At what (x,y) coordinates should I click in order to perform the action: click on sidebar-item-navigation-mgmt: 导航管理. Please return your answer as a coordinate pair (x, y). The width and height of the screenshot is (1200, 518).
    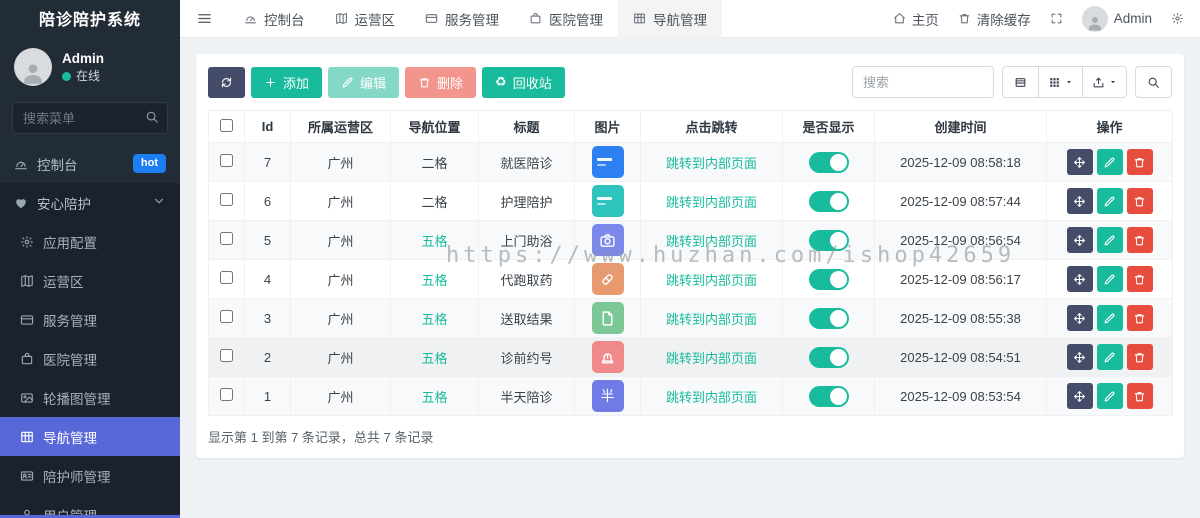
    Looking at the image, I should click on (90, 436).